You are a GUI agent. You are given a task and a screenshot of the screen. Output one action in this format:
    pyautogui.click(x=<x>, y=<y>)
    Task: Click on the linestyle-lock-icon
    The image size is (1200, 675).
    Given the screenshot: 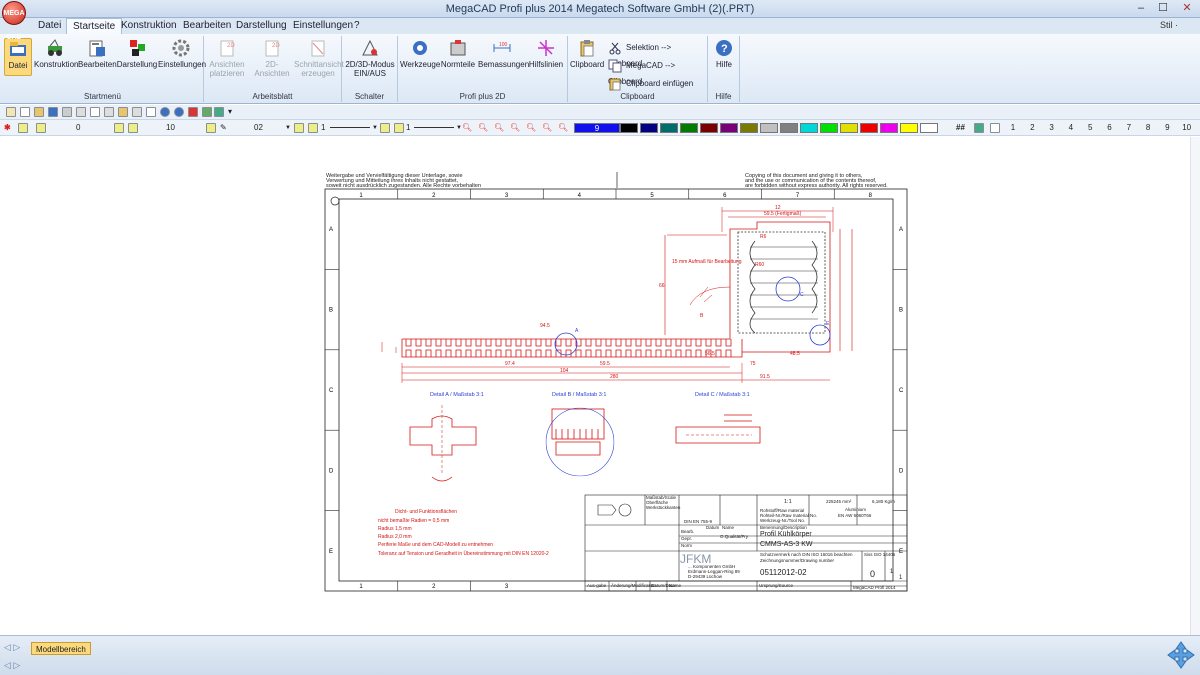 What is the action you would take?
    pyautogui.click(x=299, y=128)
    